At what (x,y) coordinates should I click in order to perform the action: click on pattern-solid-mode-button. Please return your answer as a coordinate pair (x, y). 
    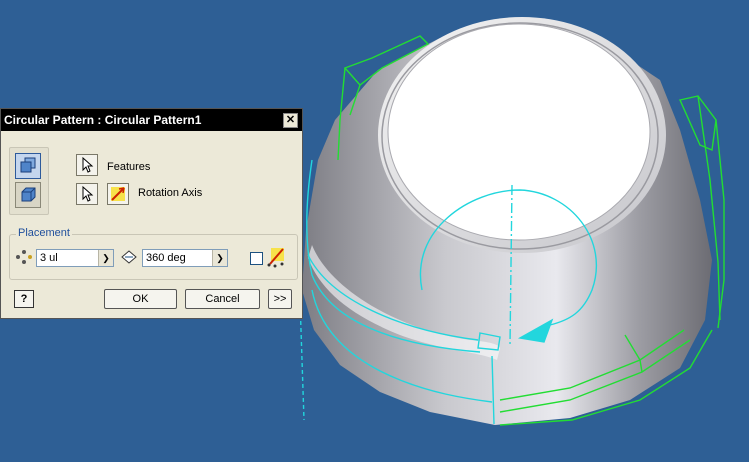
    Looking at the image, I should click on (28, 195).